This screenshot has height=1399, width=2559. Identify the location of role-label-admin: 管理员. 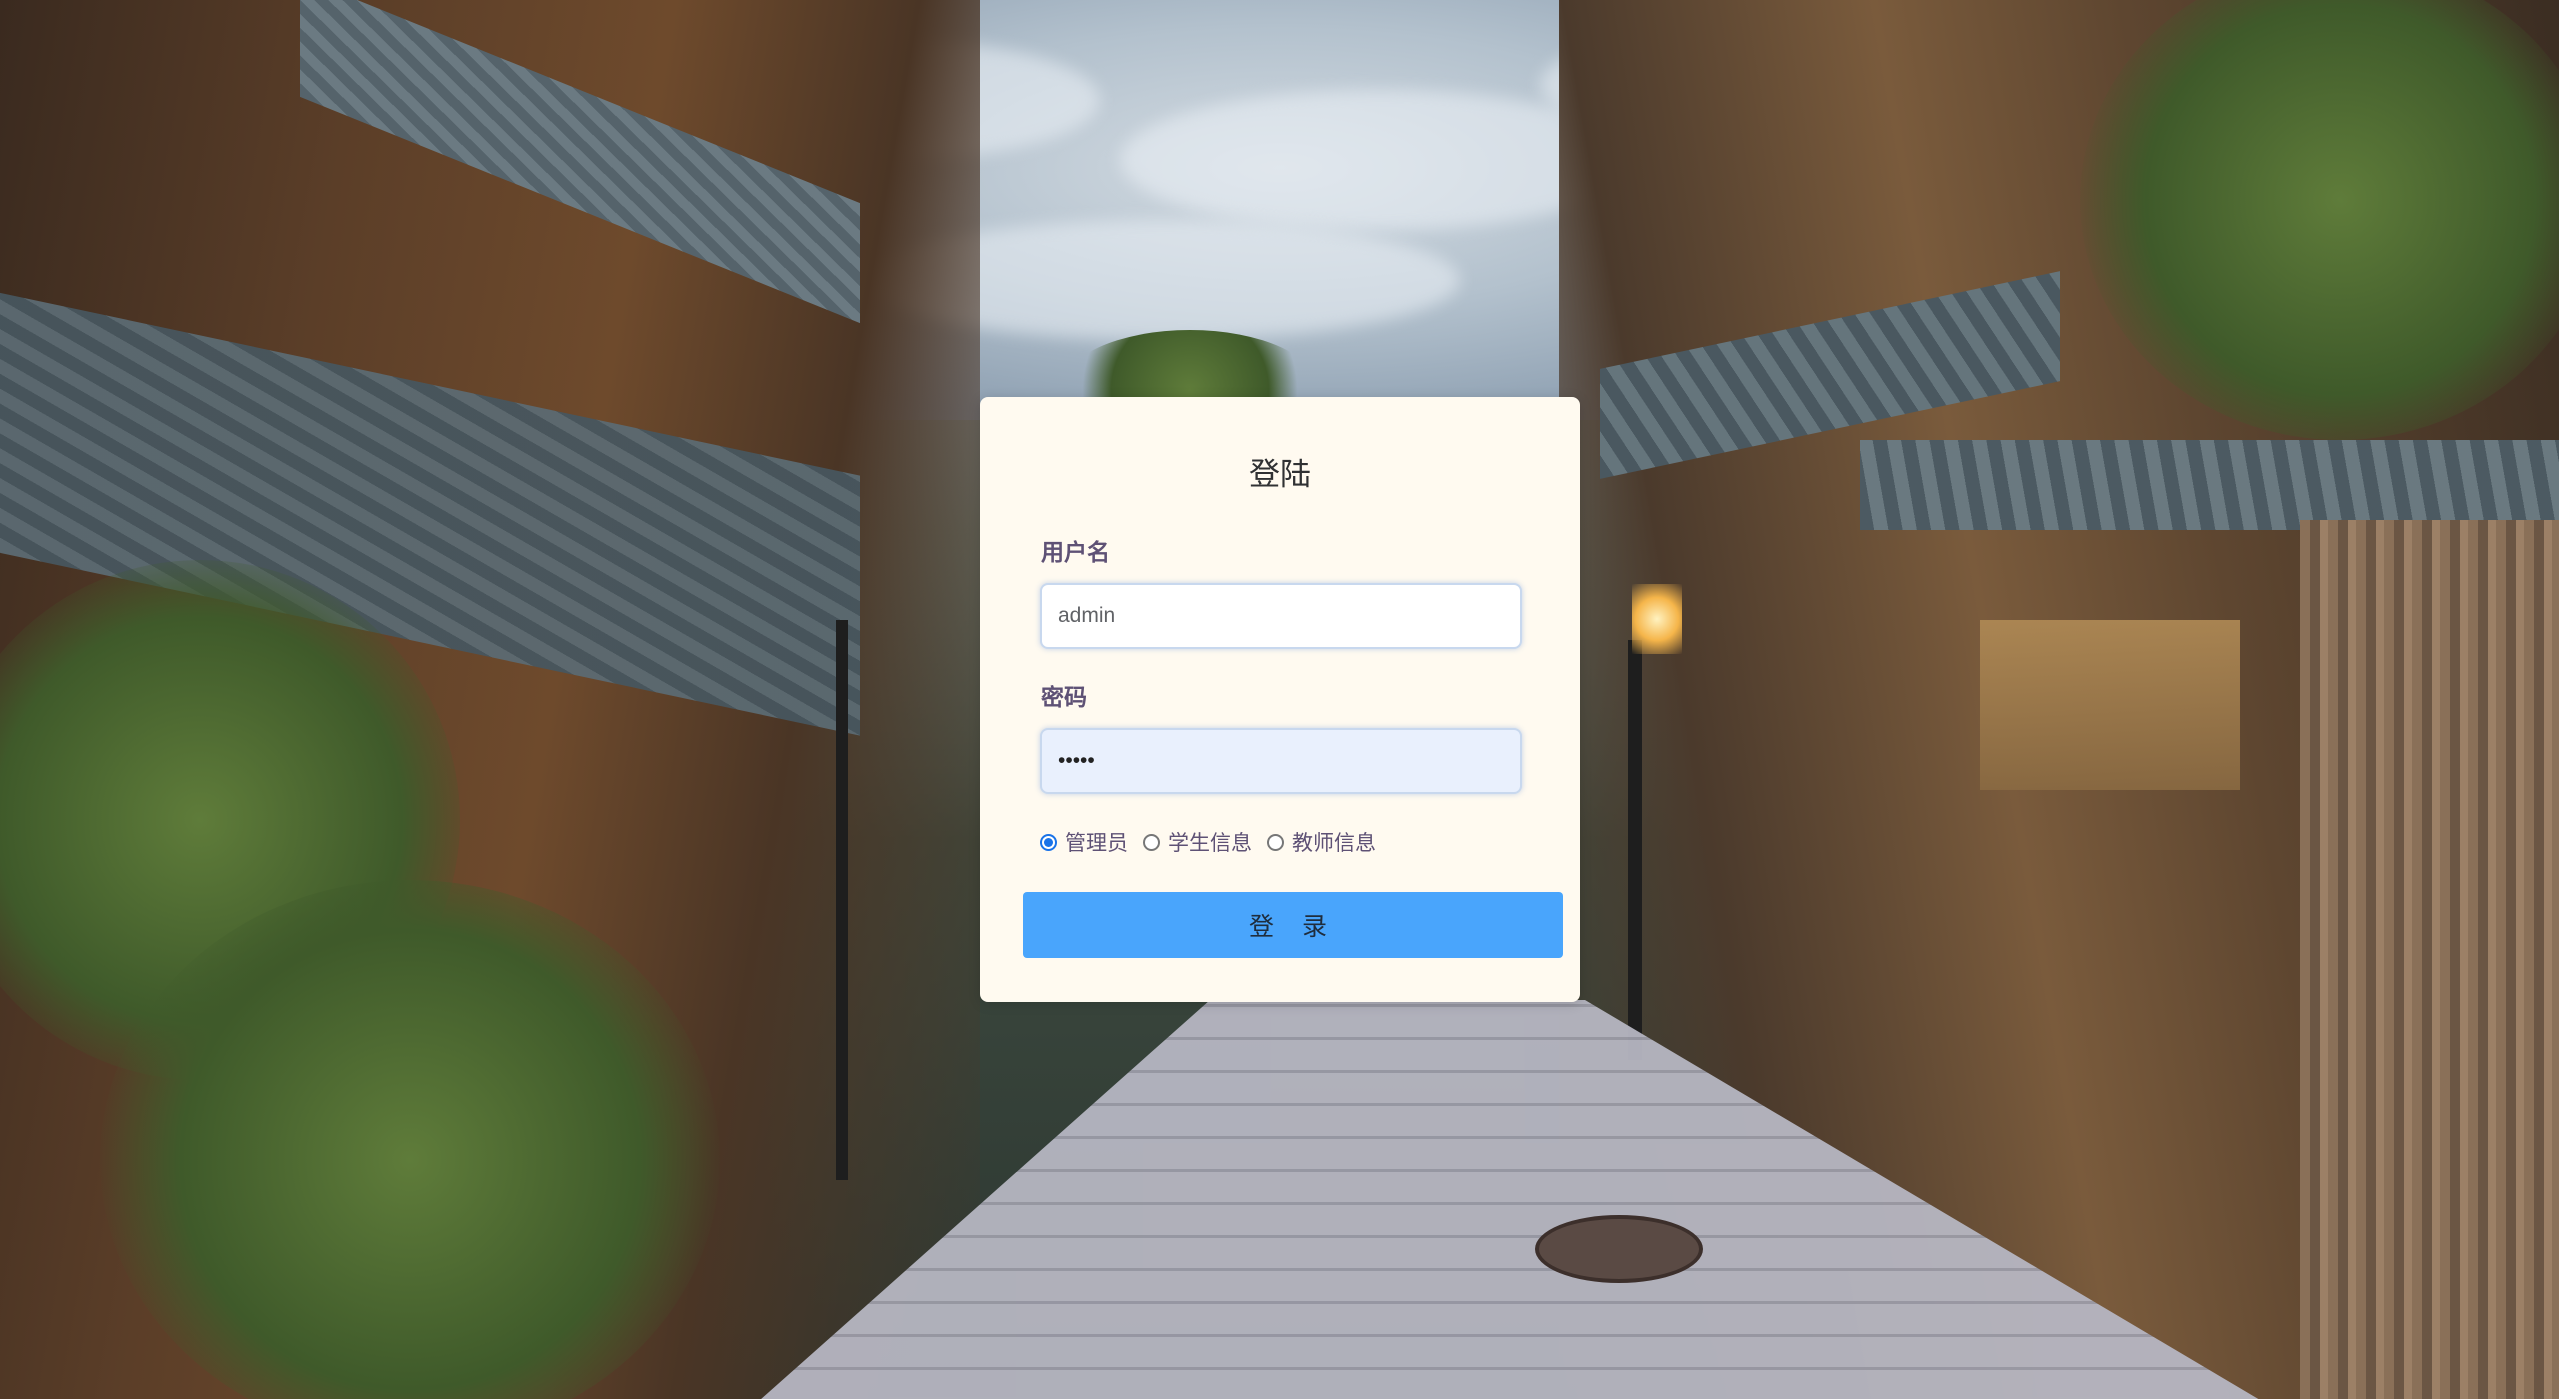
(1096, 843).